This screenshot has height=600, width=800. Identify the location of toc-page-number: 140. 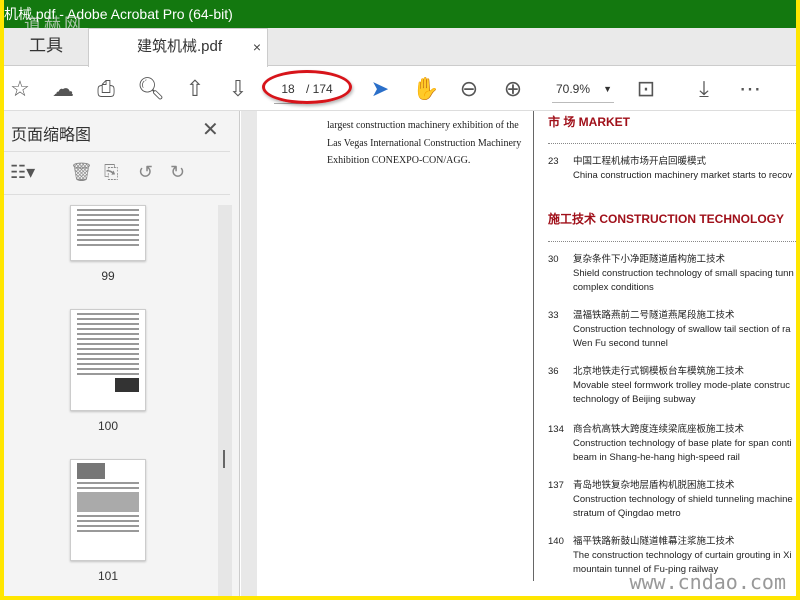
(556, 541).